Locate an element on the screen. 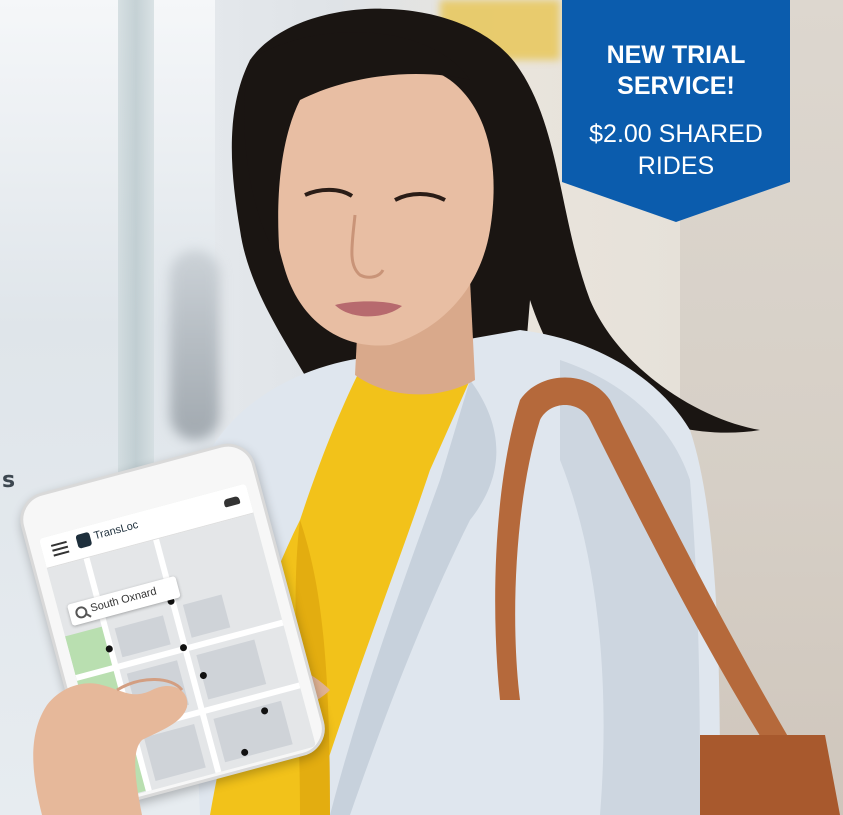 The height and width of the screenshot is (815, 843). hamburger-menu-icon is located at coordinates (60, 548).